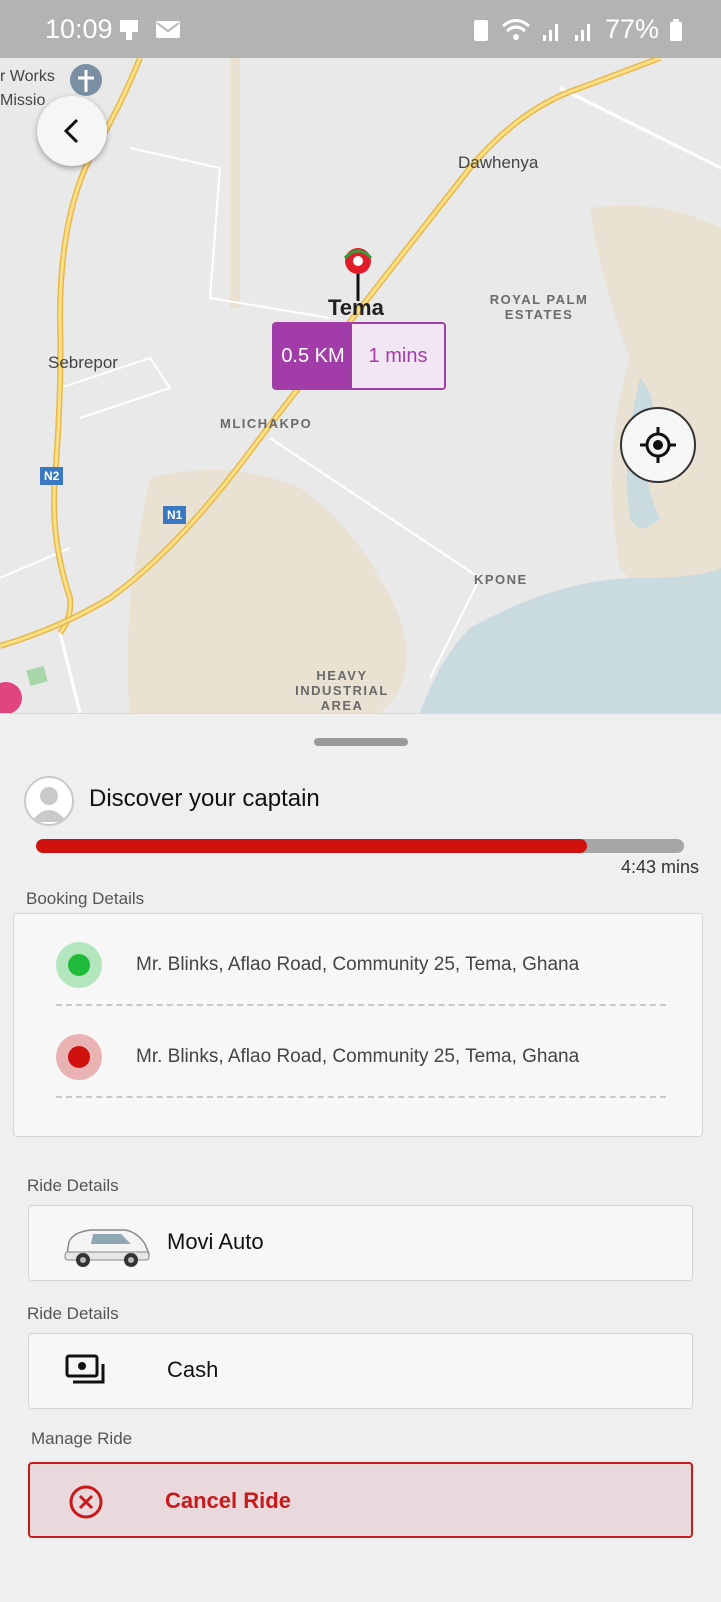 This screenshot has height=1602, width=721. I want to click on eta-box: 0.5 KM 1 mins, so click(359, 356).